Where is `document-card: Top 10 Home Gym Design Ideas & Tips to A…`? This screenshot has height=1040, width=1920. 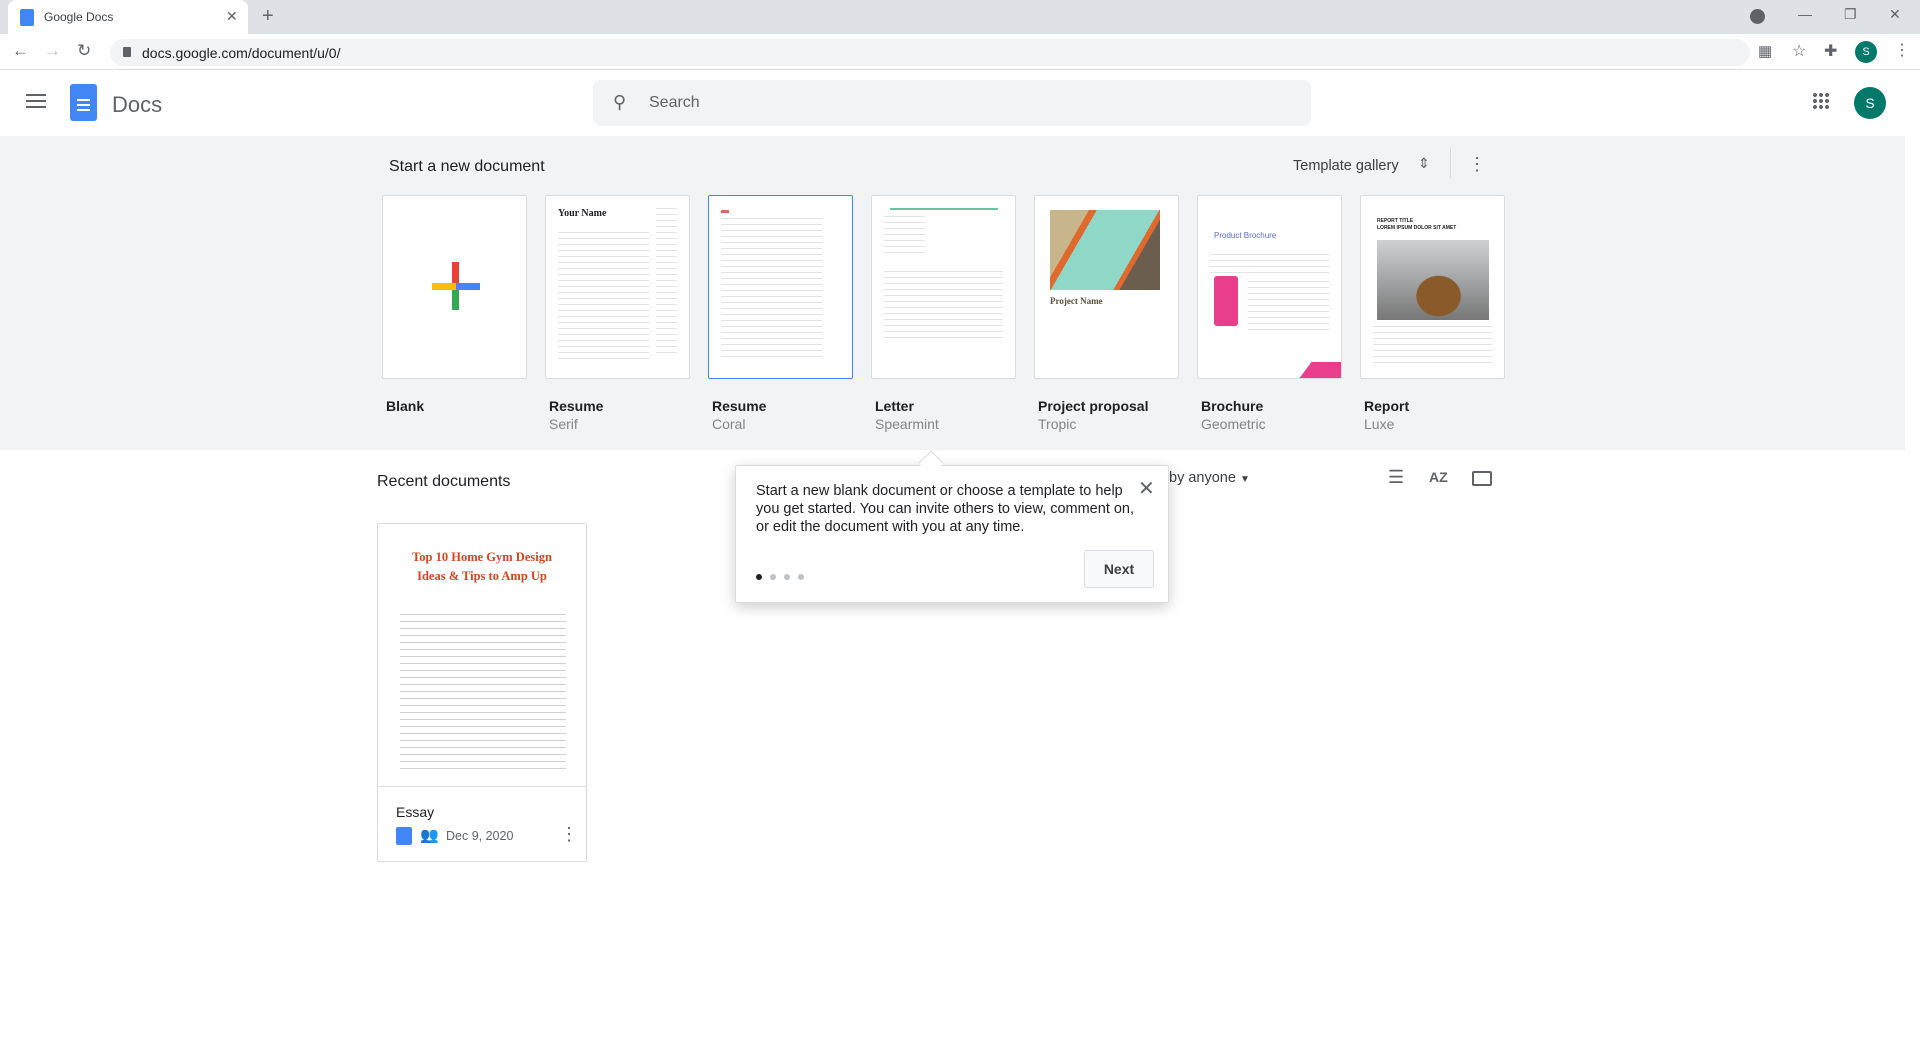 document-card: Top 10 Home Gym Design Ideas & Tips to A… is located at coordinates (482, 692).